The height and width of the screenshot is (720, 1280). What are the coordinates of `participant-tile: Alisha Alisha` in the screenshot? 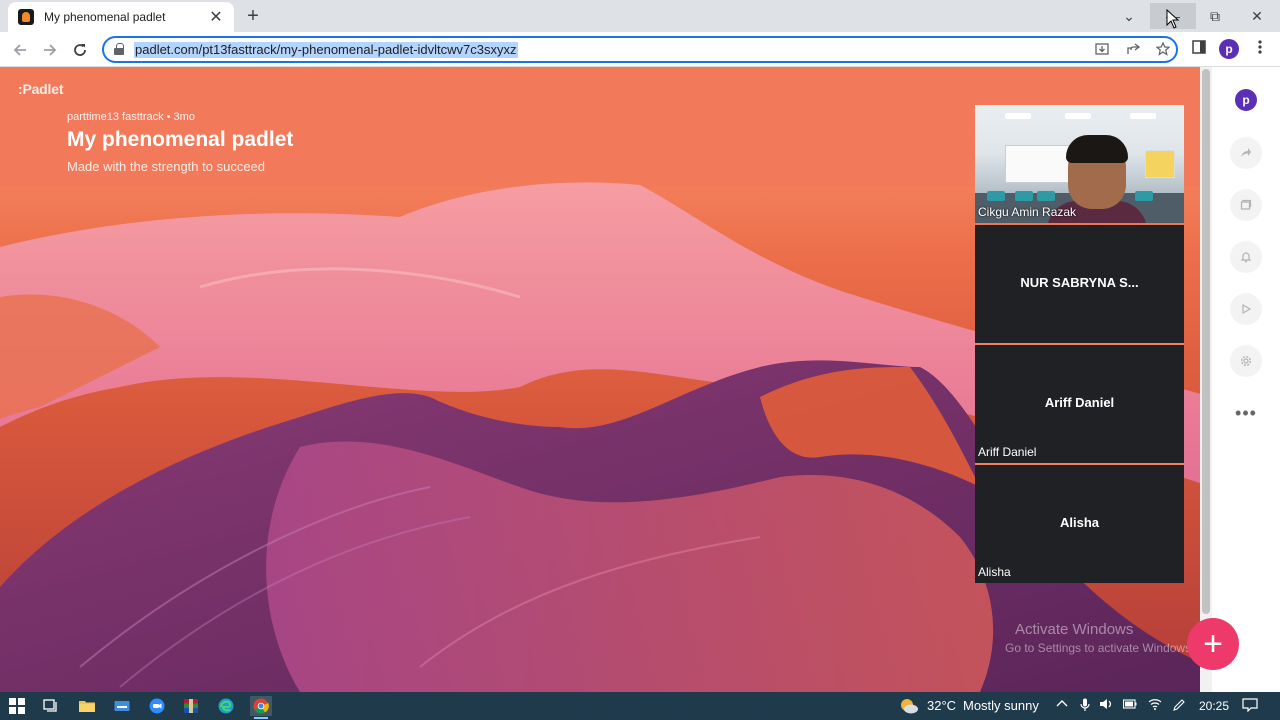 It's located at (1079, 524).